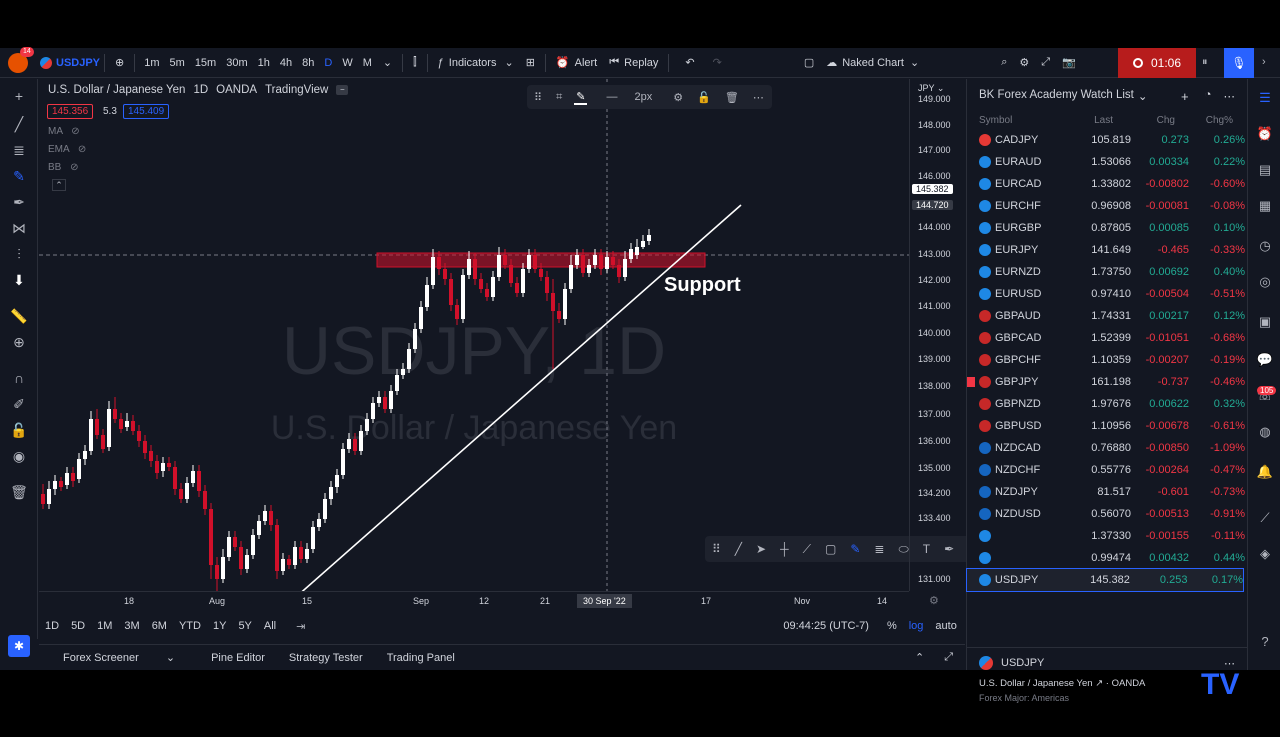 This screenshot has height=737, width=1280. Describe the element at coordinates (934, 600) in the screenshot. I see `axis-settings-icon: ⚙` at that location.